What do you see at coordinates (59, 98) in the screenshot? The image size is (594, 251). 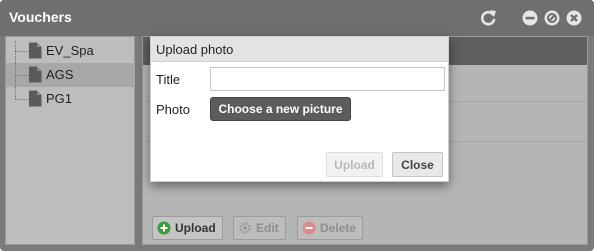 I see `tree-item-label: PG1` at bounding box center [59, 98].